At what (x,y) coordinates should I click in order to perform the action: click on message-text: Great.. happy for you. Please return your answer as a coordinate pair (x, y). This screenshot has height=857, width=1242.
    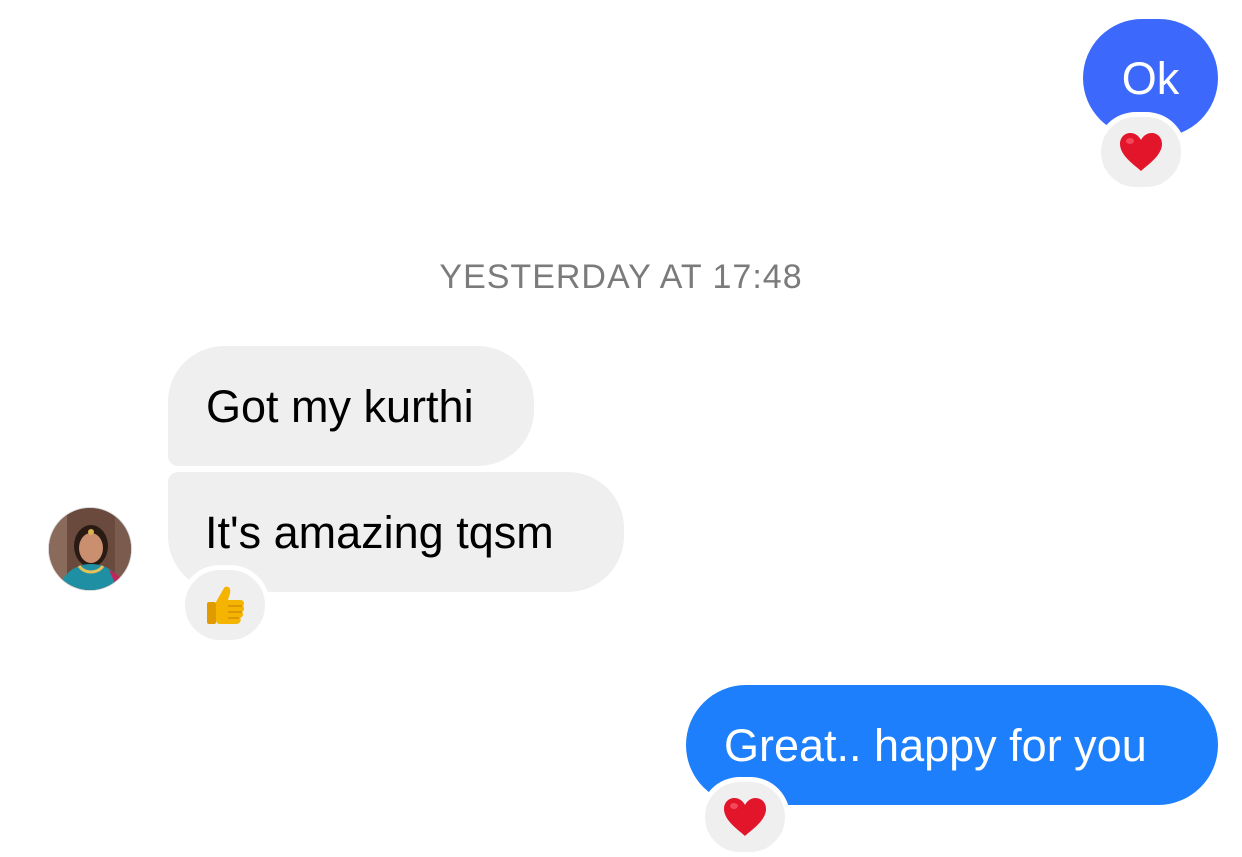
    Looking at the image, I should click on (935, 745).